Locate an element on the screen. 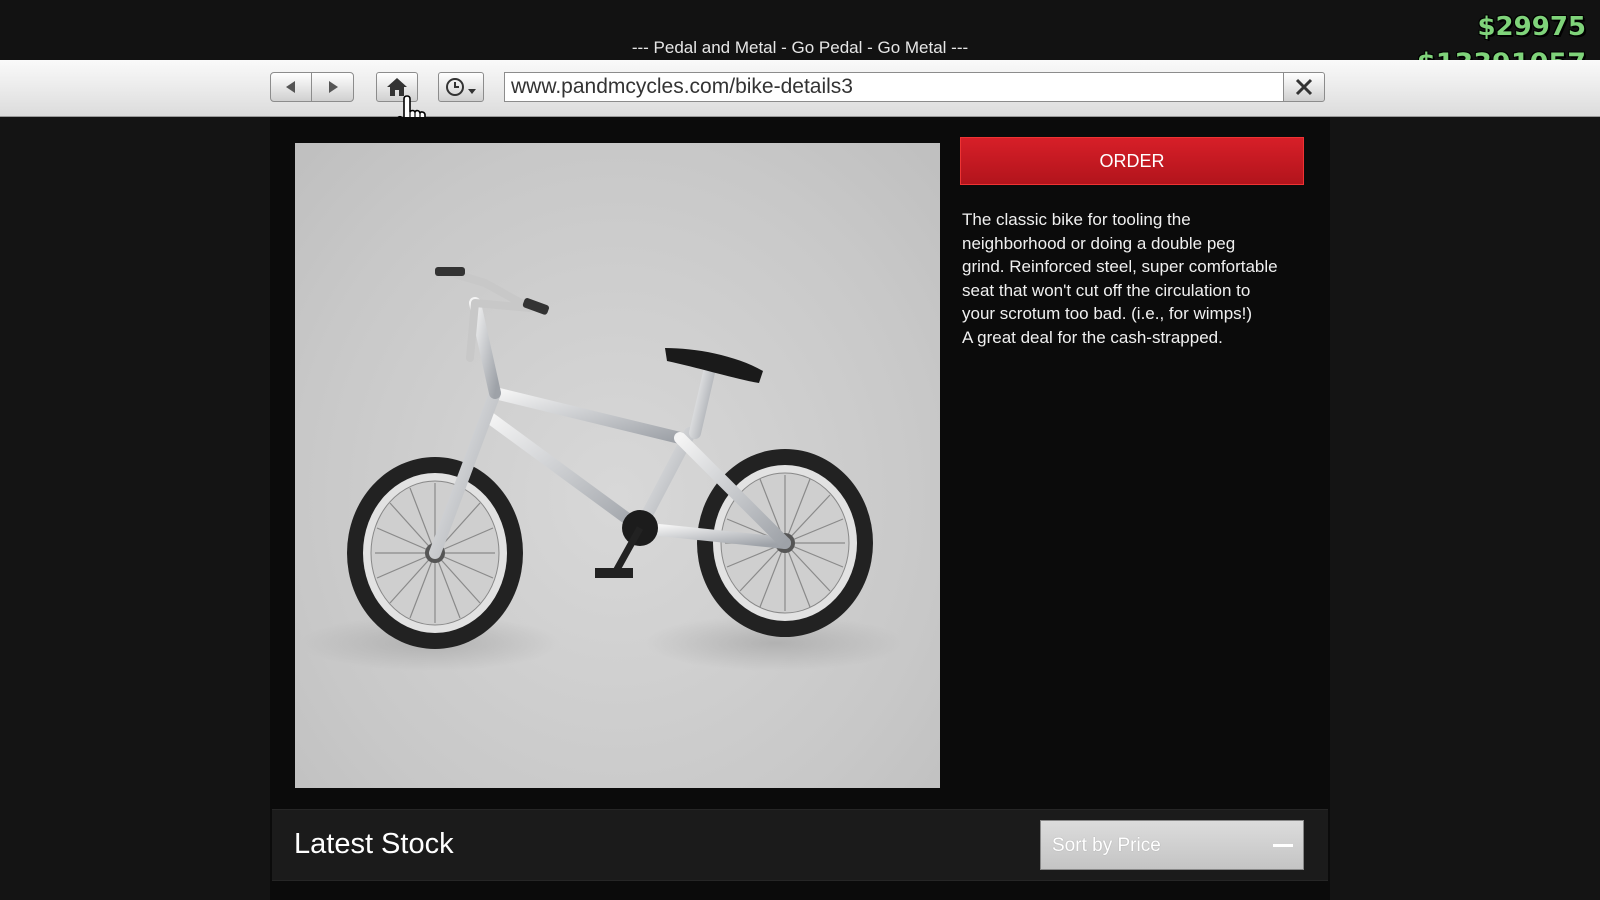 The width and height of the screenshot is (1600, 900). browser-toolbar is located at coordinates (800, 88).